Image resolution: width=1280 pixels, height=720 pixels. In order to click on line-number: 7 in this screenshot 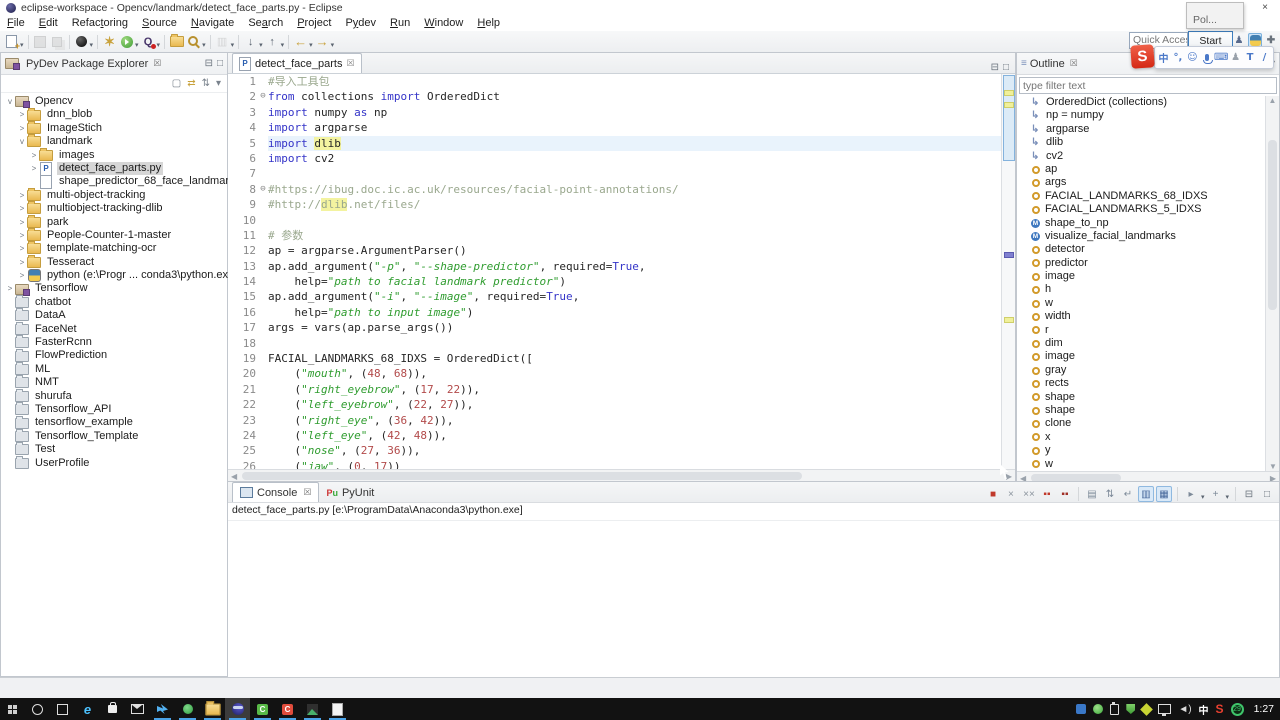, I will do `click(243, 173)`.